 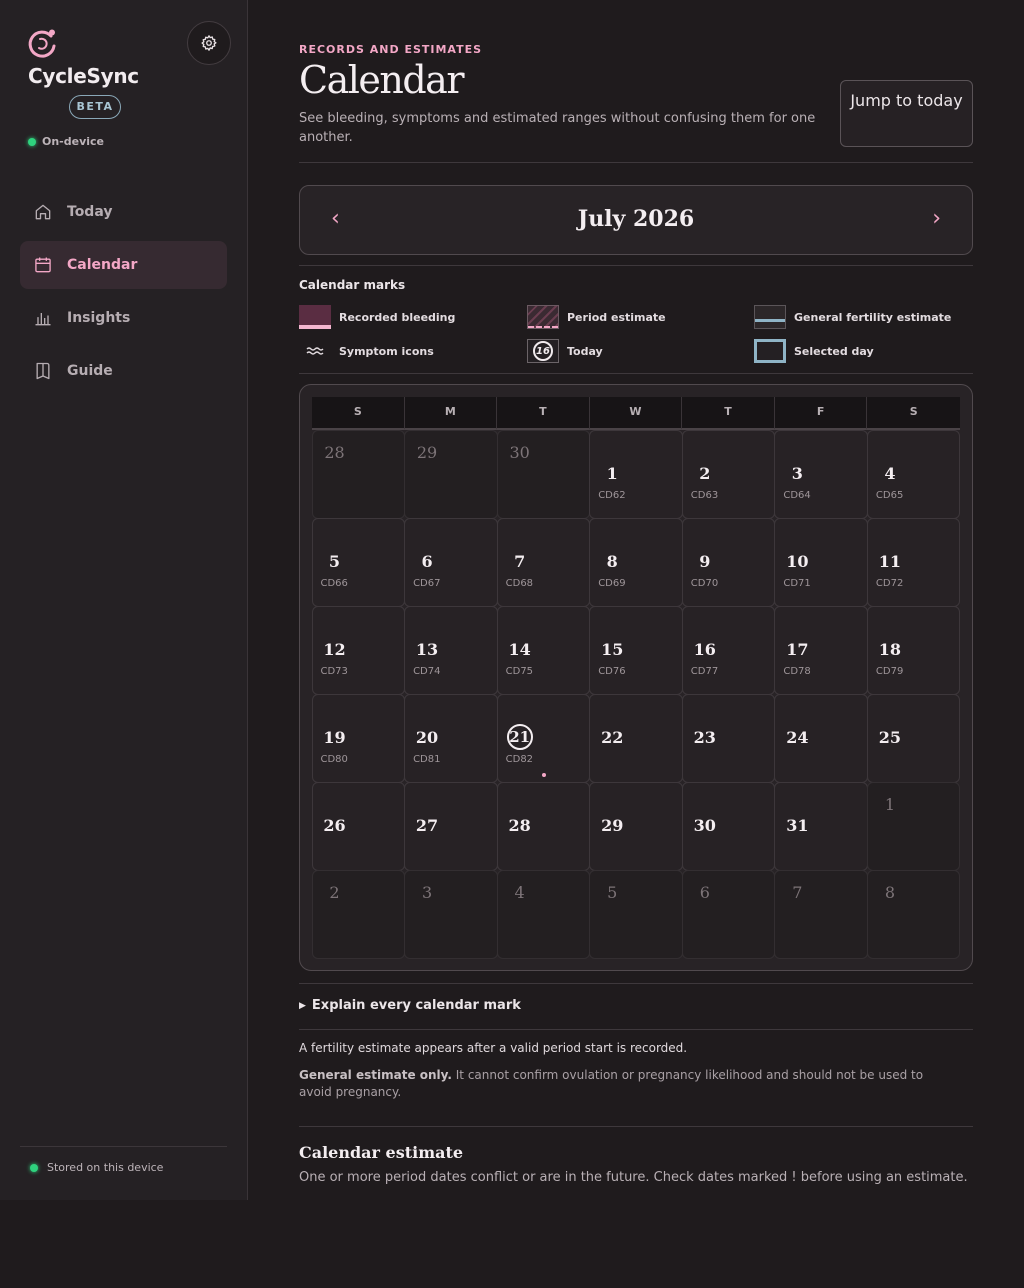 What do you see at coordinates (543, 738) in the screenshot?
I see `day-cell-today: 21 CD82` at bounding box center [543, 738].